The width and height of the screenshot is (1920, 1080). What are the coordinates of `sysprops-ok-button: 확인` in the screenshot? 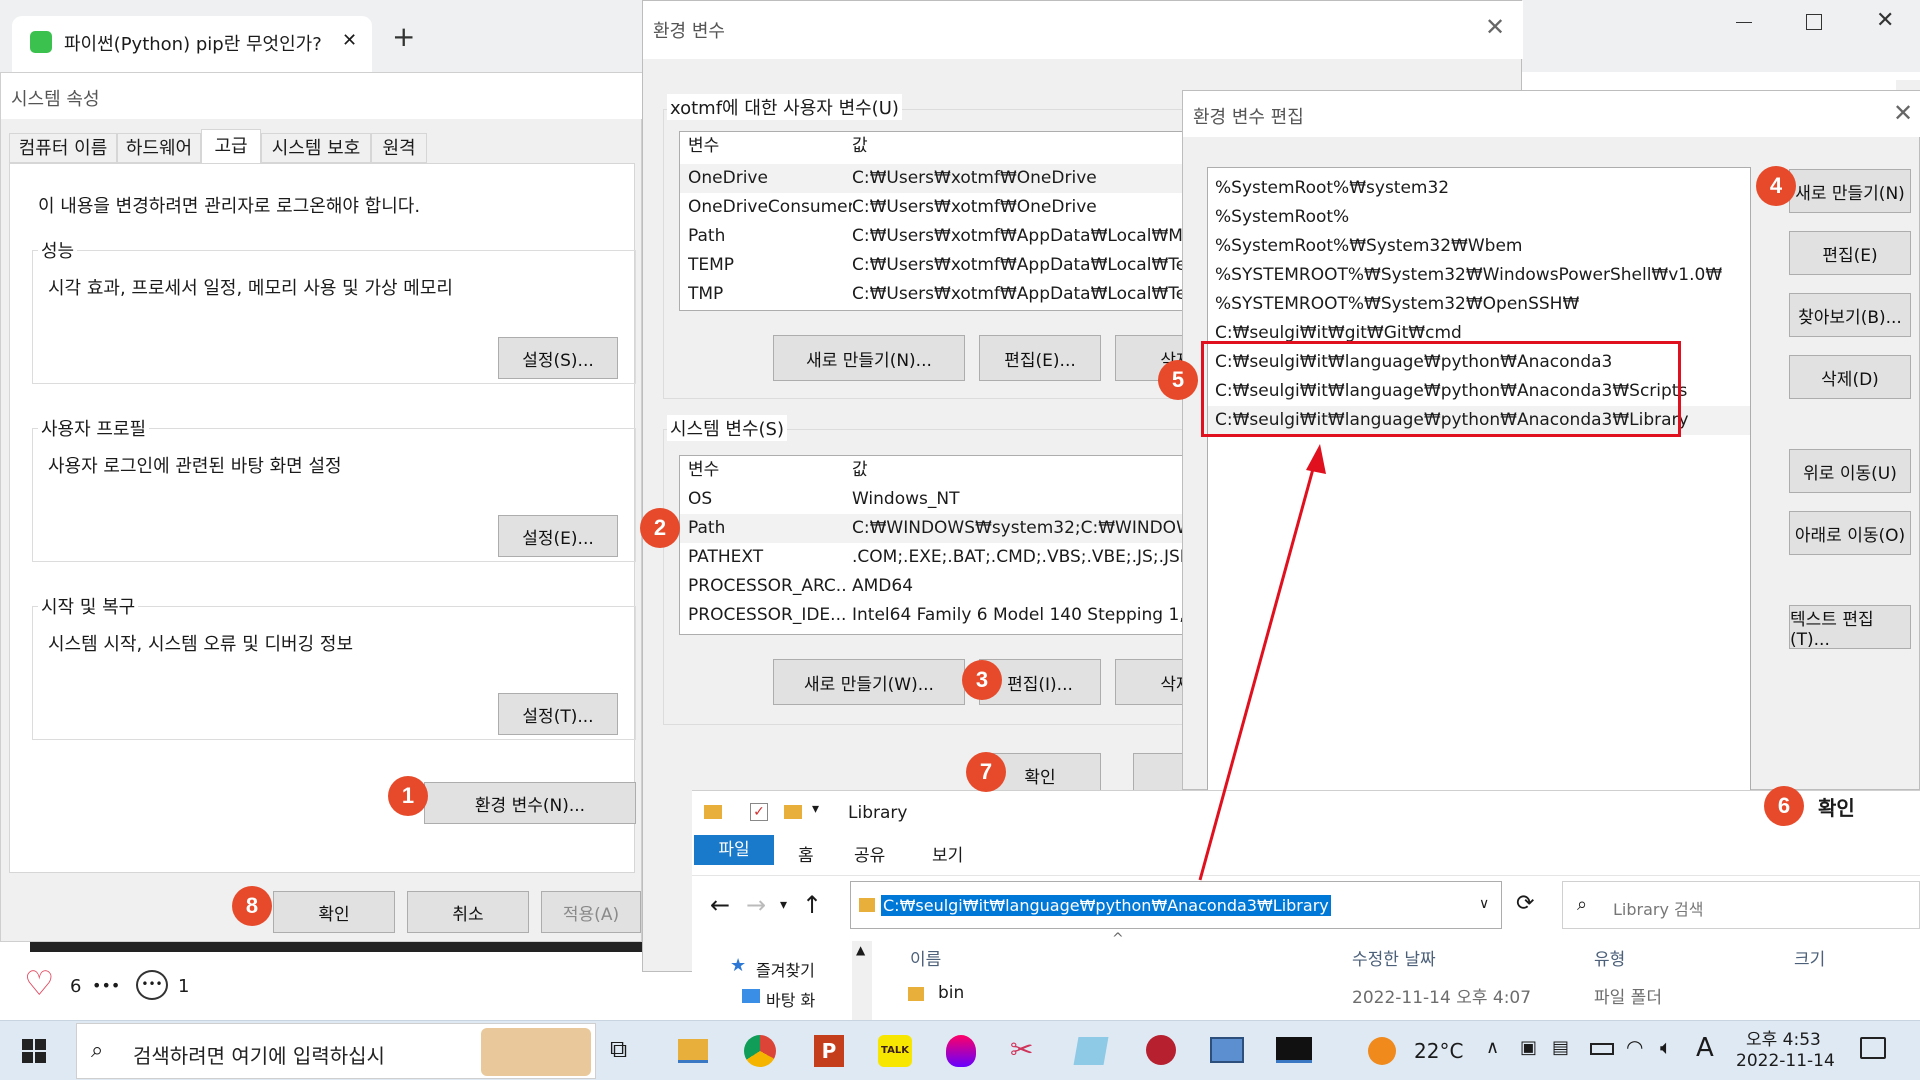 It's located at (334, 912).